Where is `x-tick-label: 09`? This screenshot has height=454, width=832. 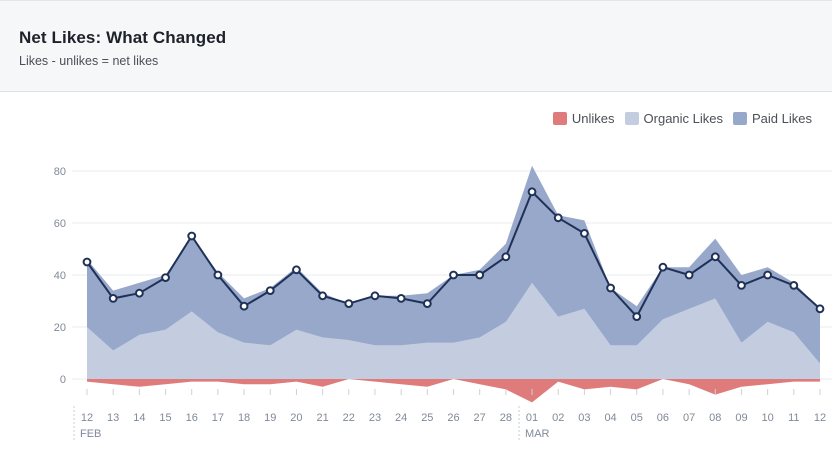
x-tick-label: 09 is located at coordinates (741, 418).